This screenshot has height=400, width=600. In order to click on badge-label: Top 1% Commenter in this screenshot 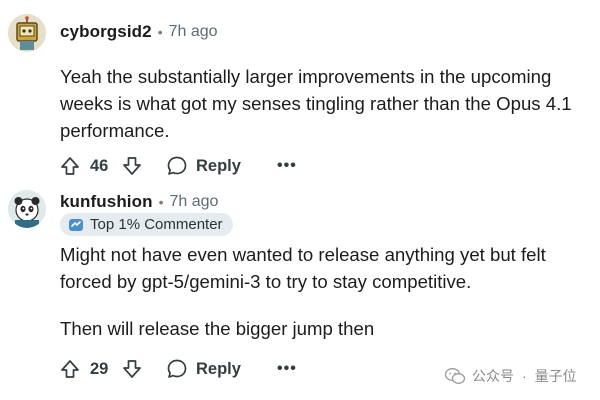, I will do `click(156, 224)`.